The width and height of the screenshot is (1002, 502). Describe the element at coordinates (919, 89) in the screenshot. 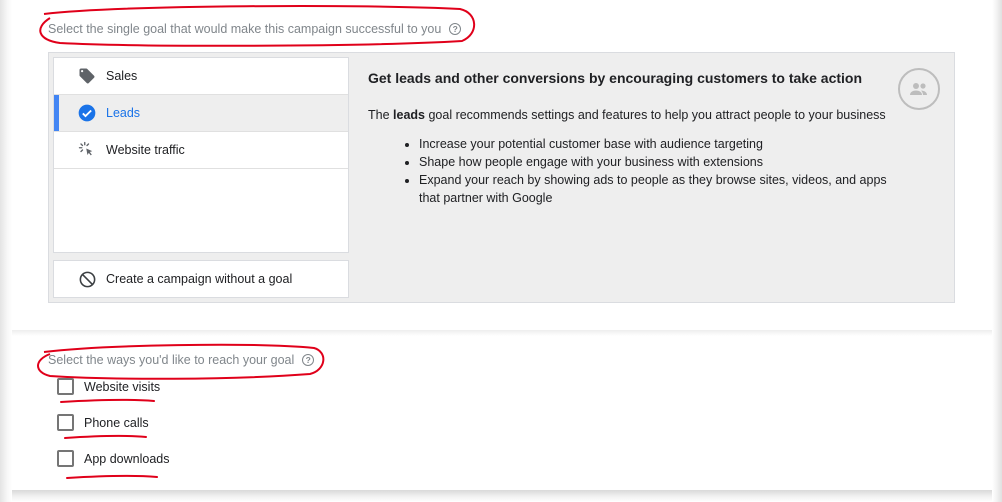

I see `people-icon` at that location.